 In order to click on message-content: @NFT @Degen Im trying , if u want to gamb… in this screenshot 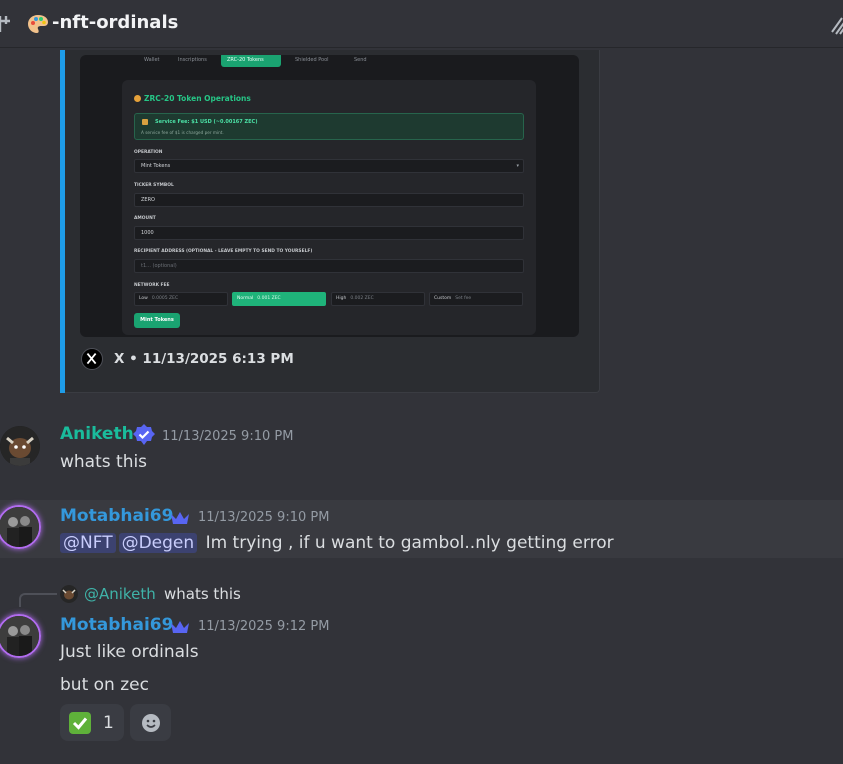, I will do `click(337, 543)`.